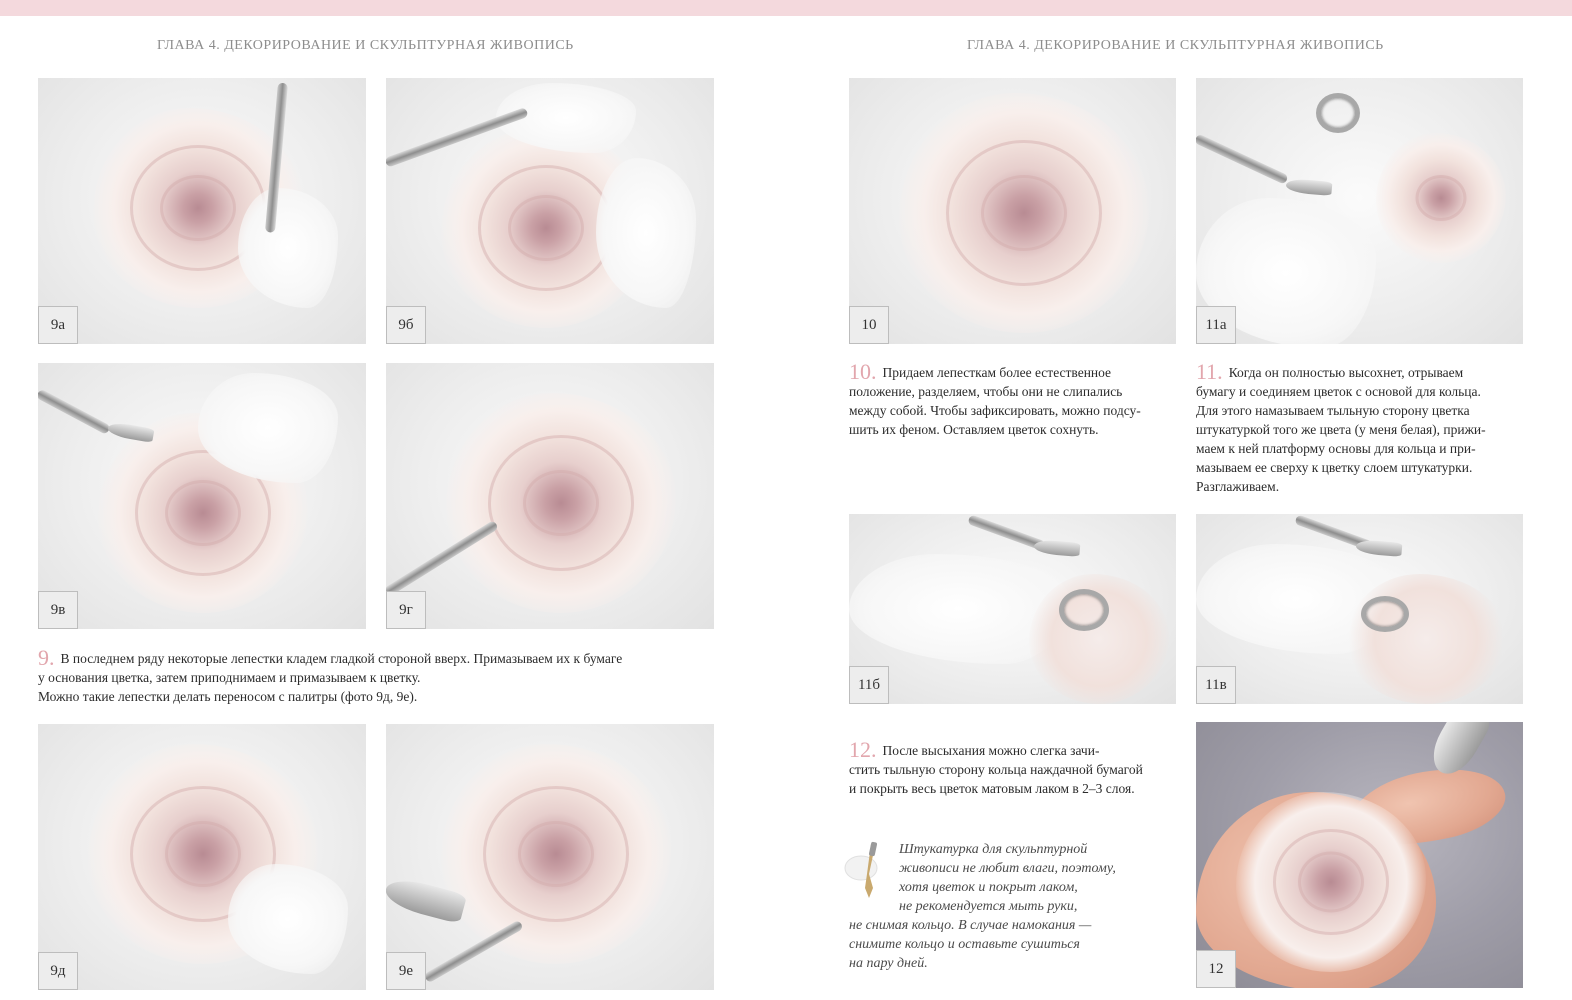  Describe the element at coordinates (46, 657) in the screenshot. I see `step-number: 9.` at that location.